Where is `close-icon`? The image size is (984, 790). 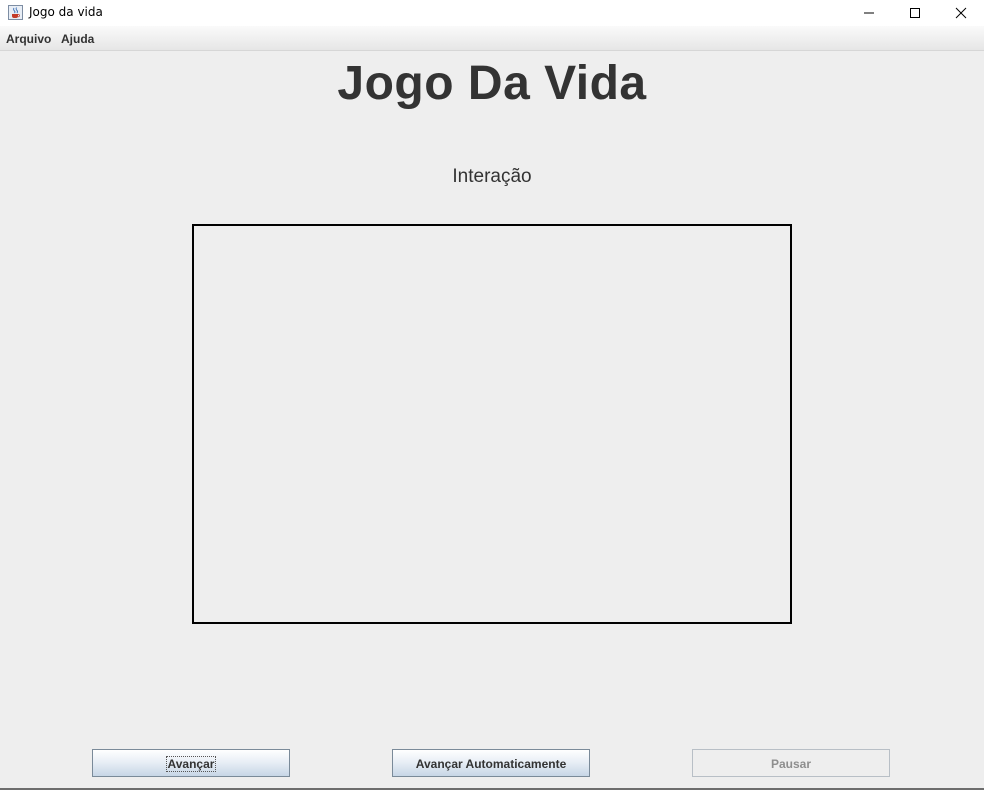 close-icon is located at coordinates (961, 13).